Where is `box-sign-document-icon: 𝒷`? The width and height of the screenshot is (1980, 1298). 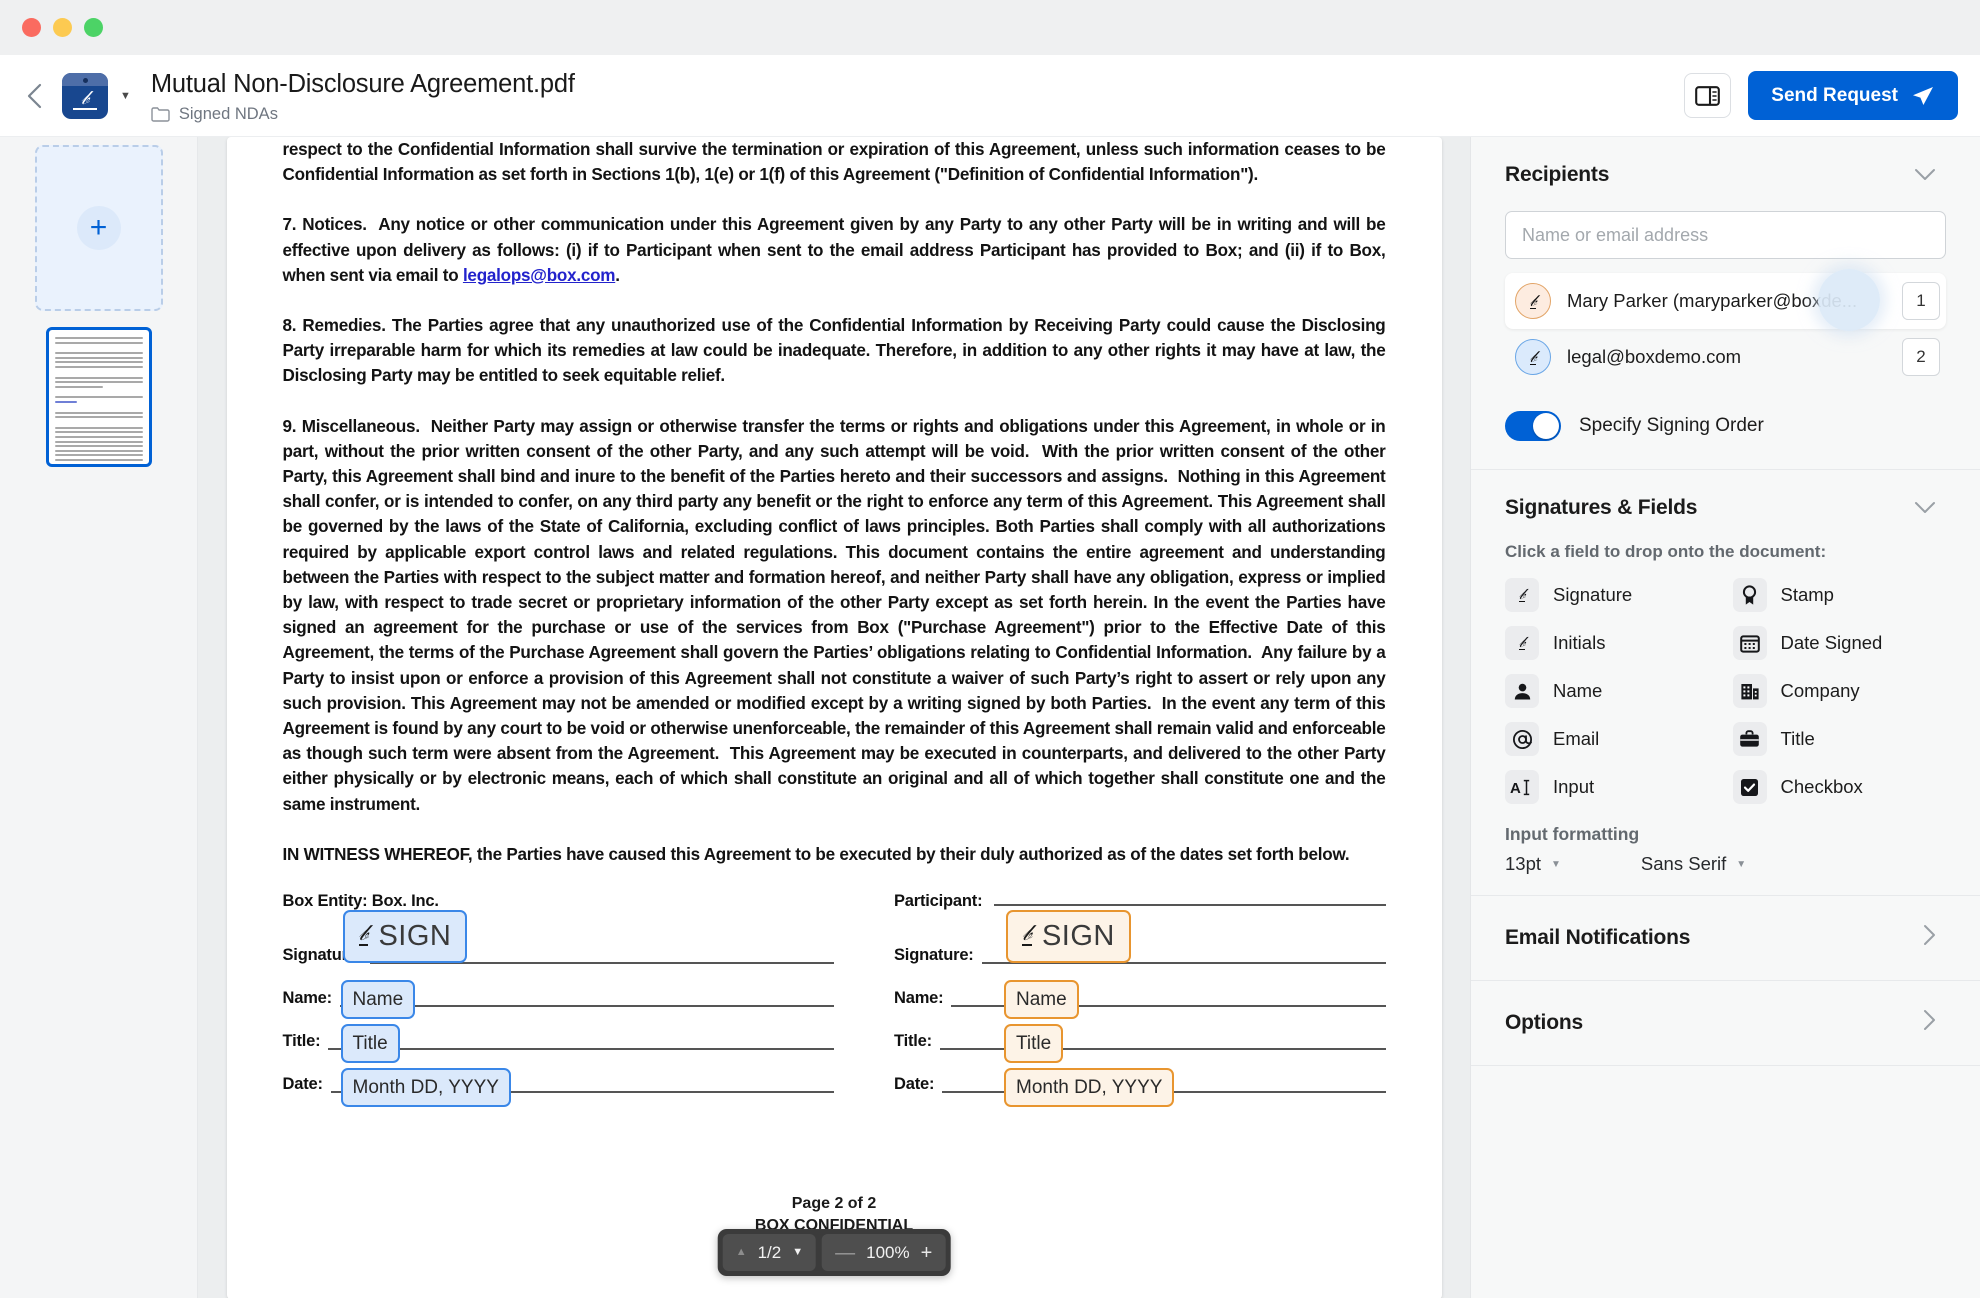 box-sign-document-icon: 𝒷 is located at coordinates (85, 95).